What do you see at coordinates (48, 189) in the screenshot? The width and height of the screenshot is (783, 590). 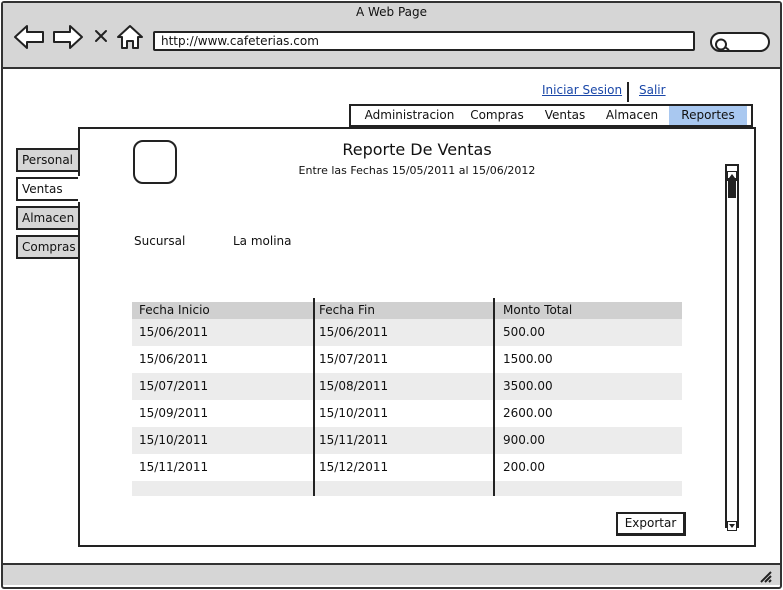 I see `sidebar-item-ventas: Ventas` at bounding box center [48, 189].